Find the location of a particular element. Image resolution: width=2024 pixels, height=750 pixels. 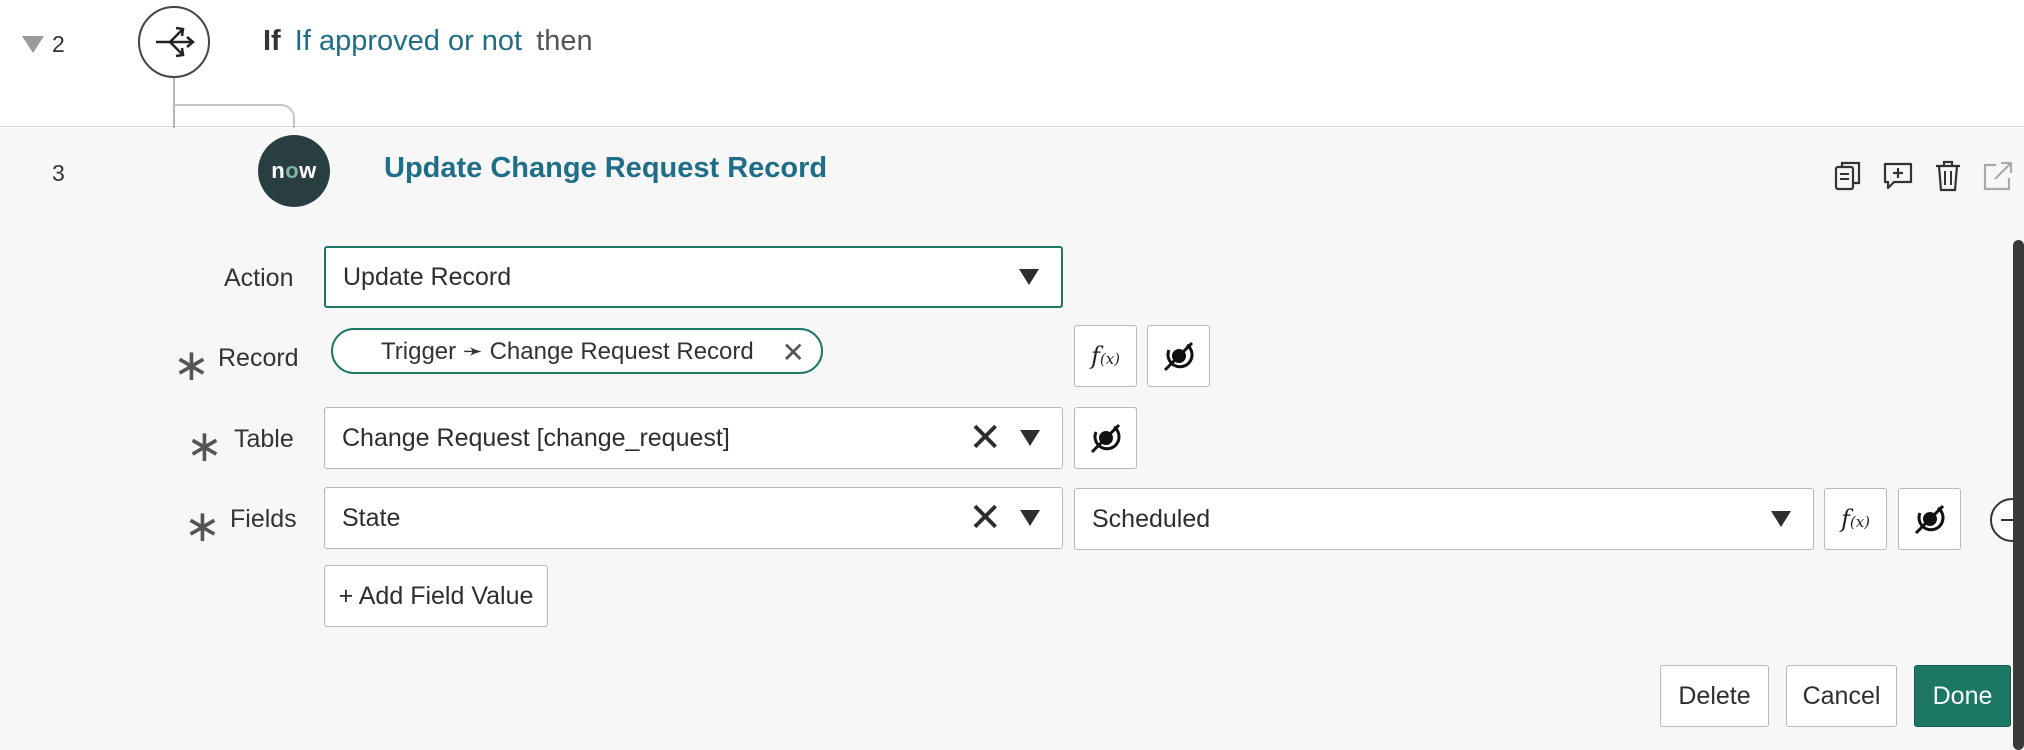

table-data-pill-picker-button is located at coordinates (1105, 438).